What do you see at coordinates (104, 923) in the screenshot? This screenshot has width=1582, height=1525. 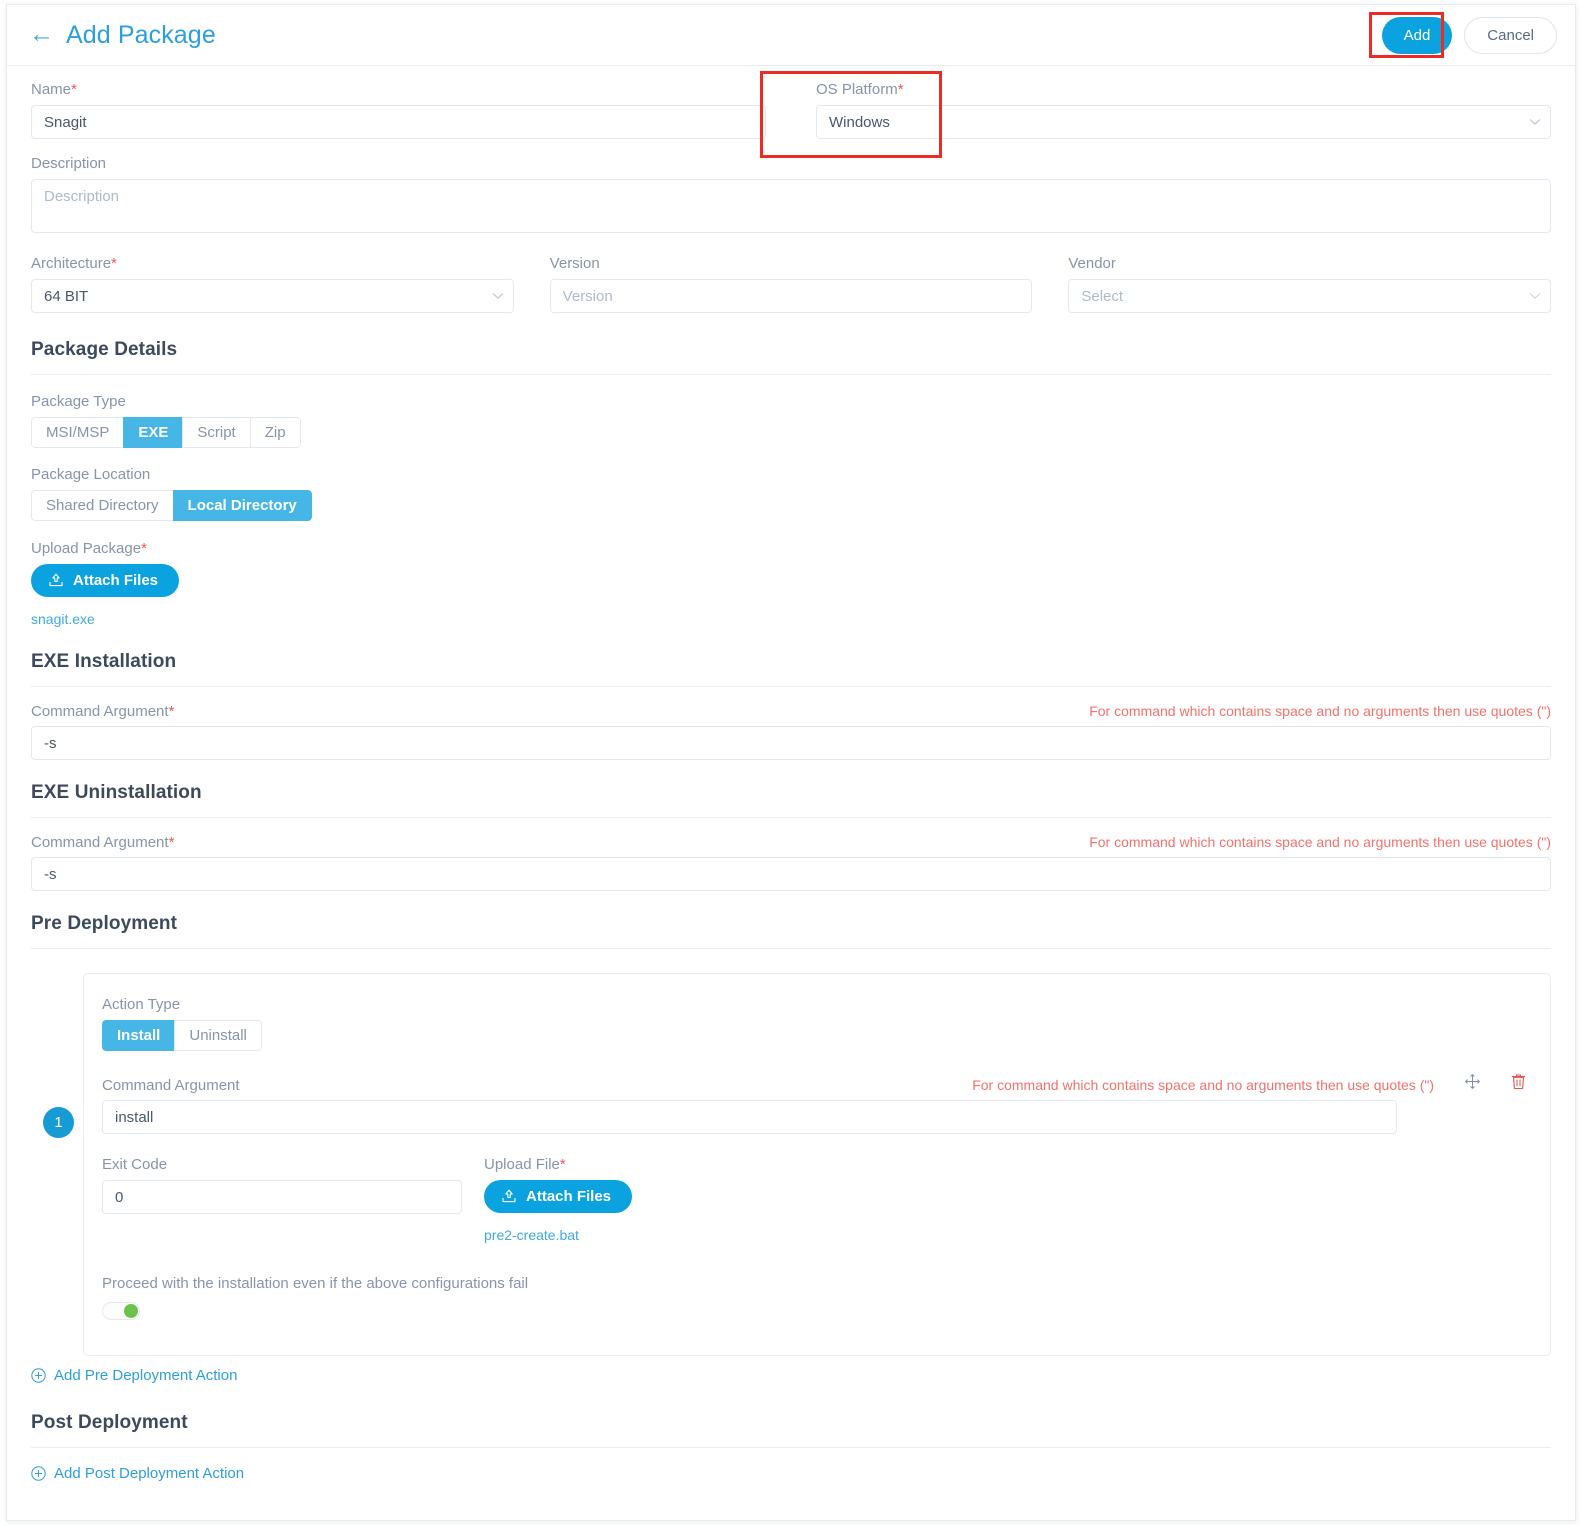 I see `pre-deployment-title: Pre Deployment` at bounding box center [104, 923].